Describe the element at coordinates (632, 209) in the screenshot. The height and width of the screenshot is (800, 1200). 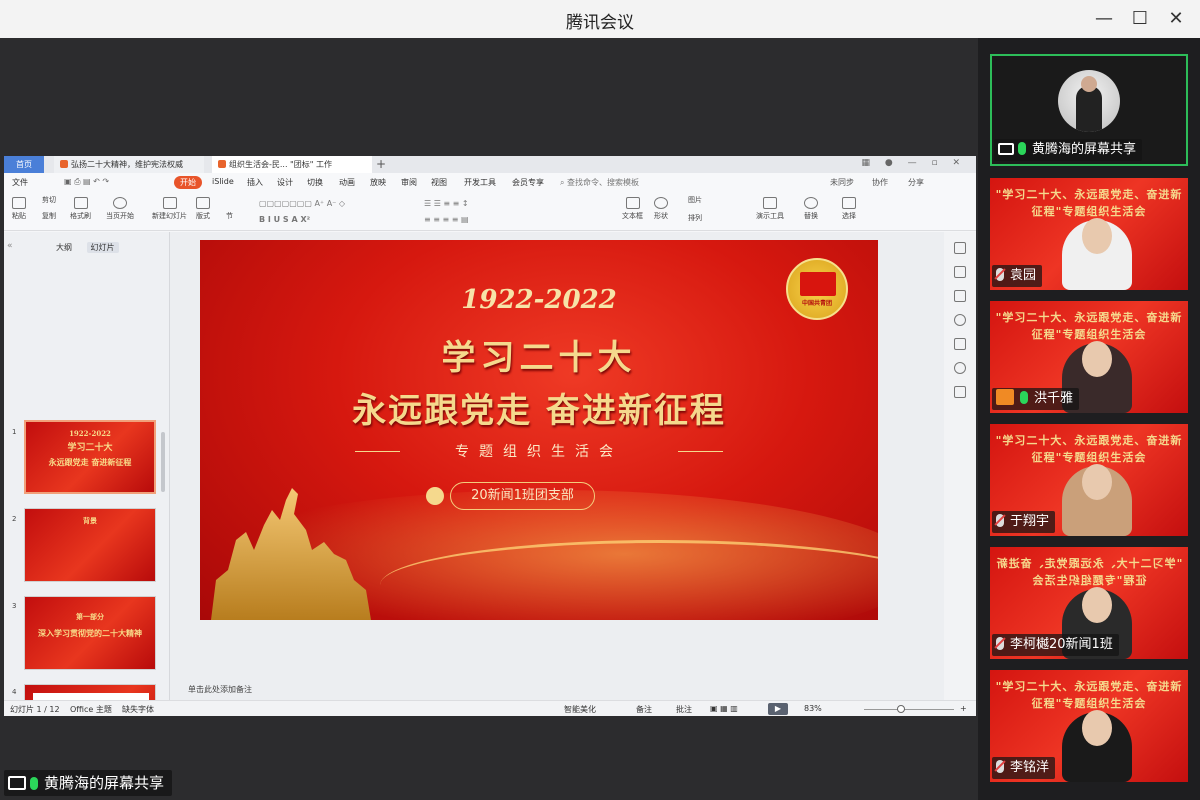
I see `textbox-button: 文本框` at that location.